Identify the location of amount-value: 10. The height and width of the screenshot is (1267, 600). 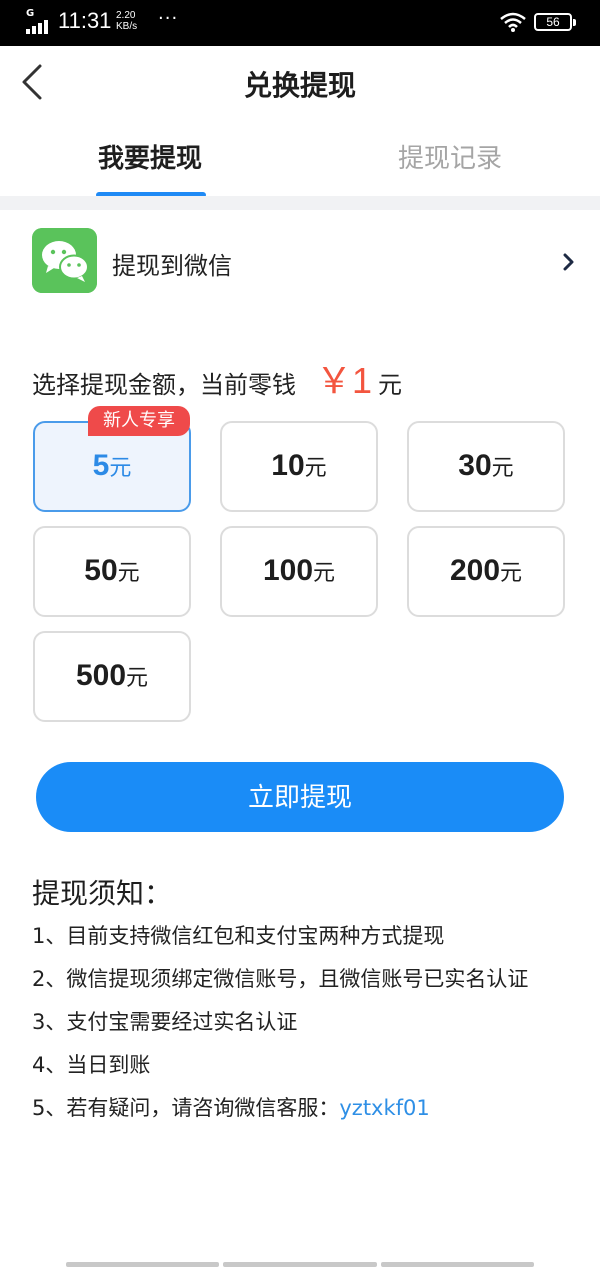
(288, 465).